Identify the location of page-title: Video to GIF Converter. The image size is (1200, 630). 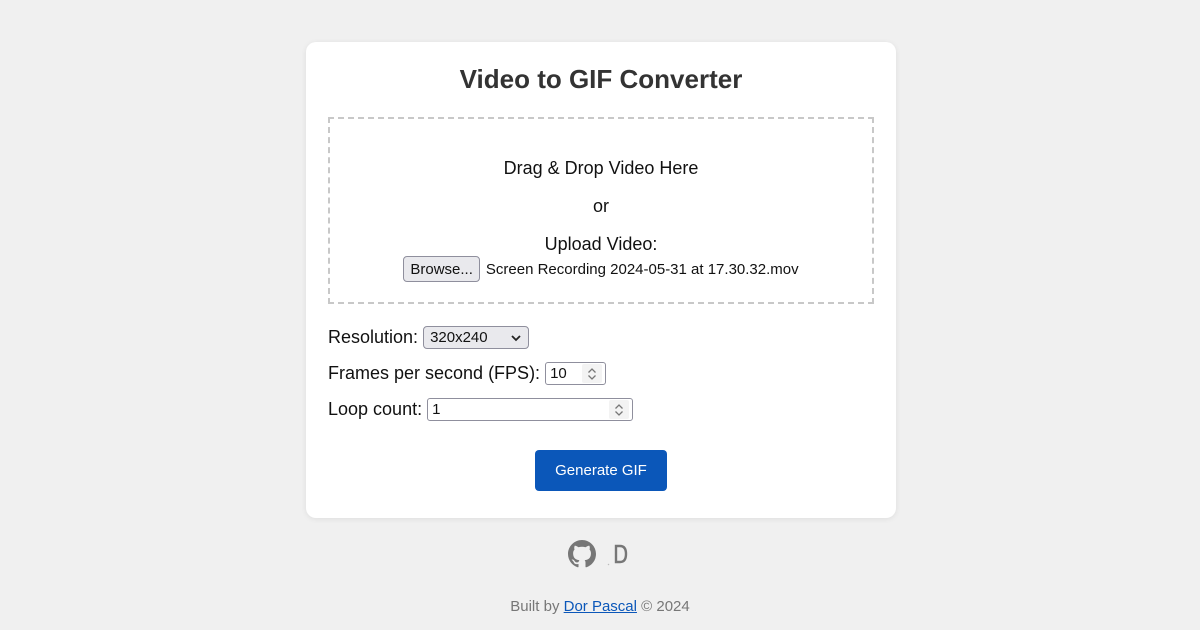
(601, 79).